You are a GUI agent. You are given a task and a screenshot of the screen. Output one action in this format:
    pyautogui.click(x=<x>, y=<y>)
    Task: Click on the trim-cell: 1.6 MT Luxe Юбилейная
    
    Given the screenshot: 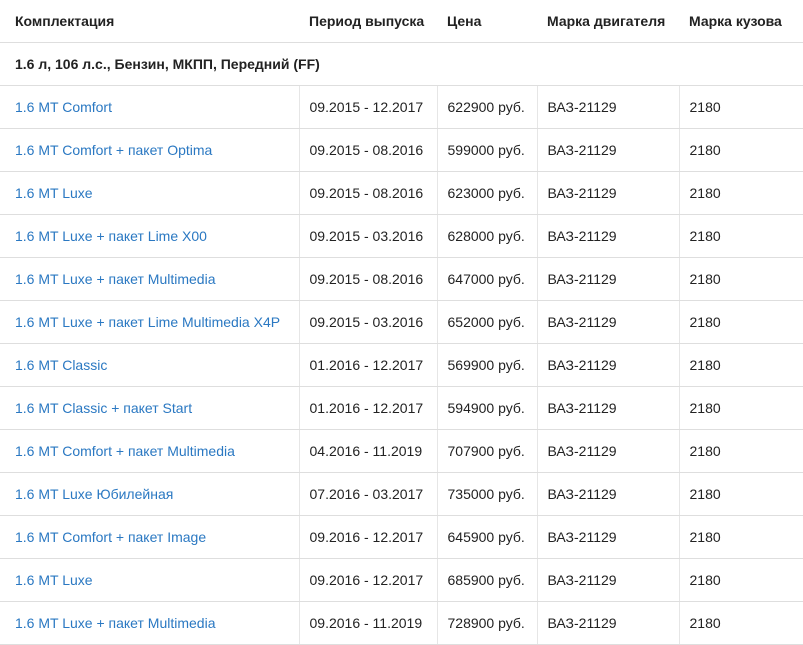 What is the action you would take?
    pyautogui.click(x=150, y=494)
    